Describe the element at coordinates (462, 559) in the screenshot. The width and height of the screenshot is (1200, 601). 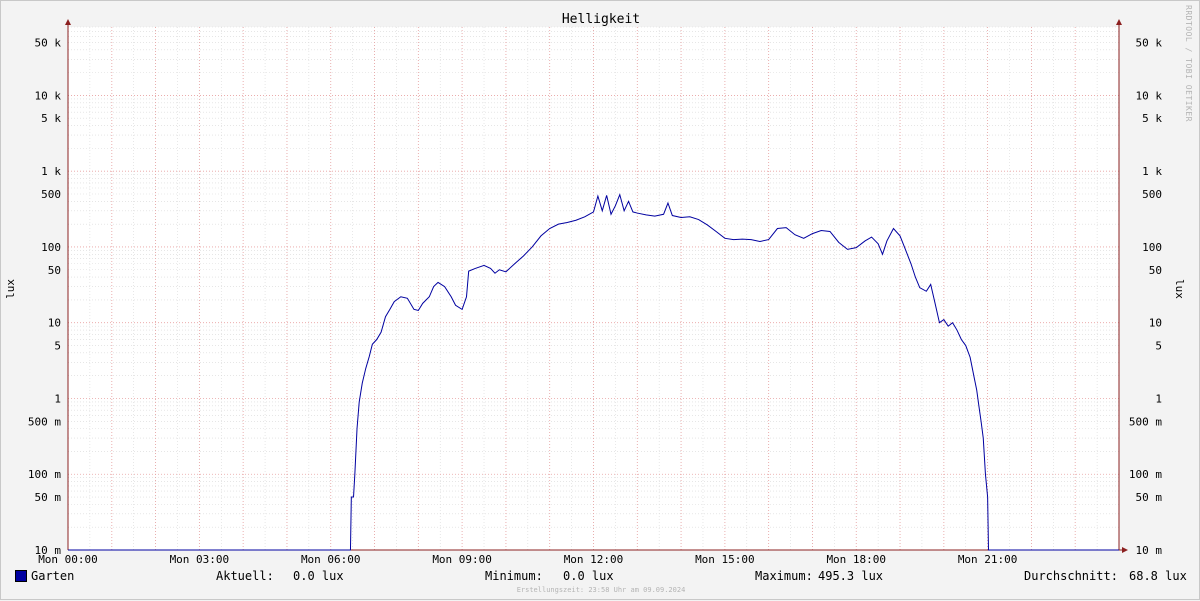
I see `x-tick-label: Mon 09:00` at that location.